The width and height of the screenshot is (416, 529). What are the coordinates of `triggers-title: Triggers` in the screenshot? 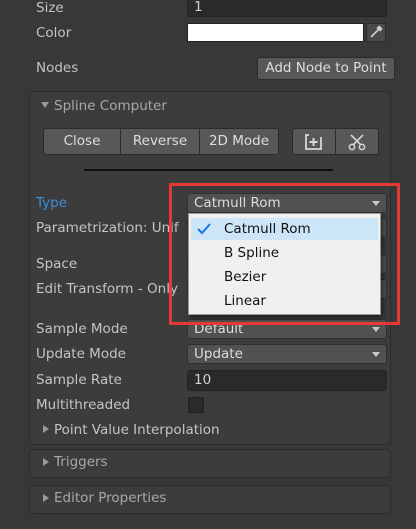 It's located at (81, 462).